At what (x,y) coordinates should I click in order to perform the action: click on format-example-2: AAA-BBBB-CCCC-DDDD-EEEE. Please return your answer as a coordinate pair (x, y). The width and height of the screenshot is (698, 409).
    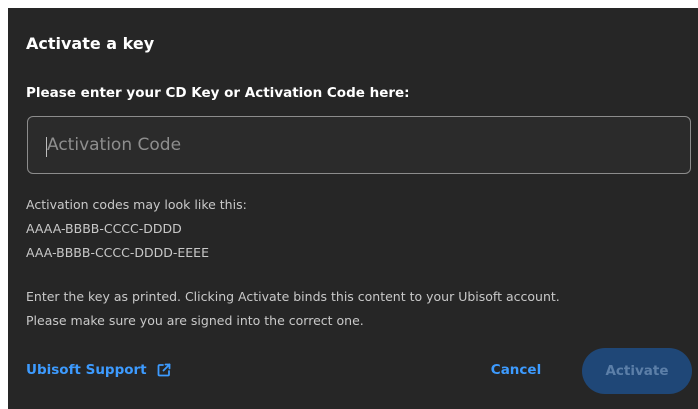
    Looking at the image, I should click on (117, 252).